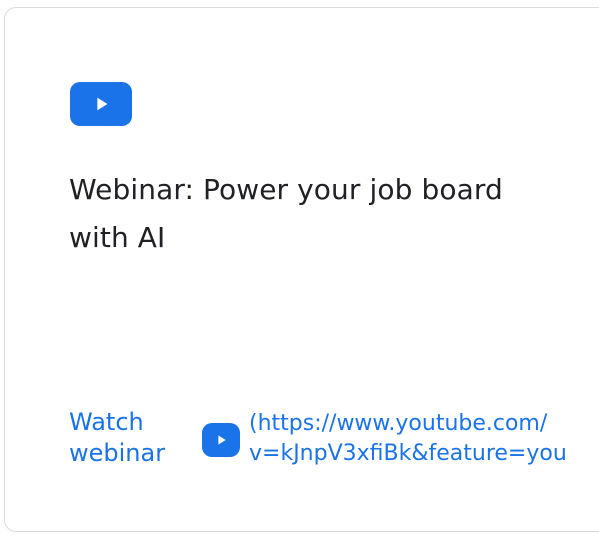  Describe the element at coordinates (408, 453) in the screenshot. I see `url-line-2: v=kJnpV3xfiBk&feature=you` at that location.